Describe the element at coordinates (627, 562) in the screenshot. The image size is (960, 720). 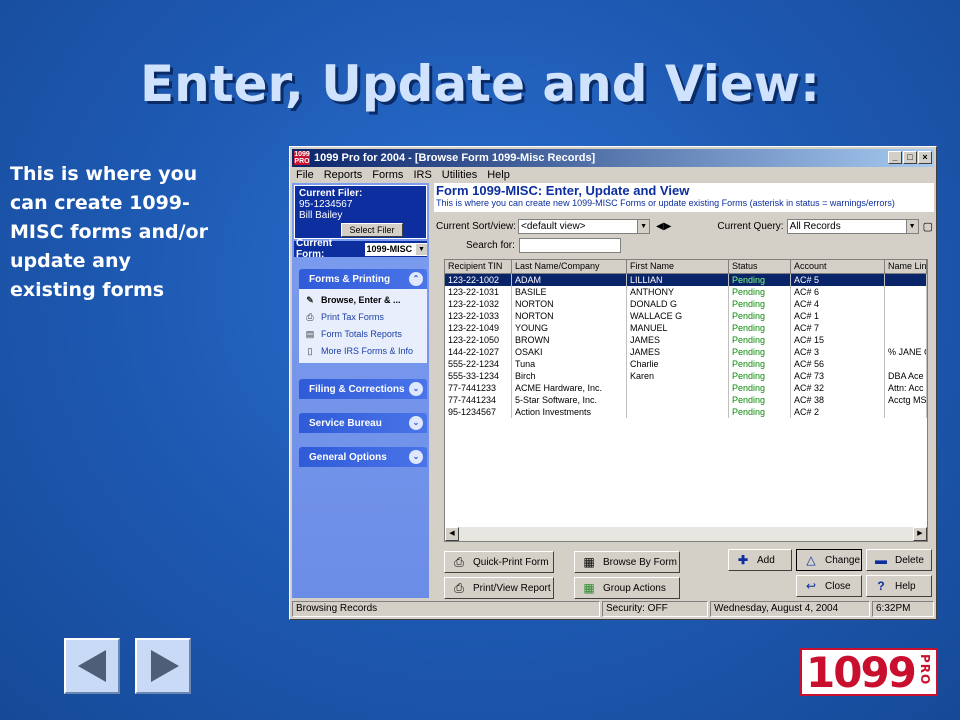
I see `browse-by-form-button: ▦ Browse By Form` at that location.